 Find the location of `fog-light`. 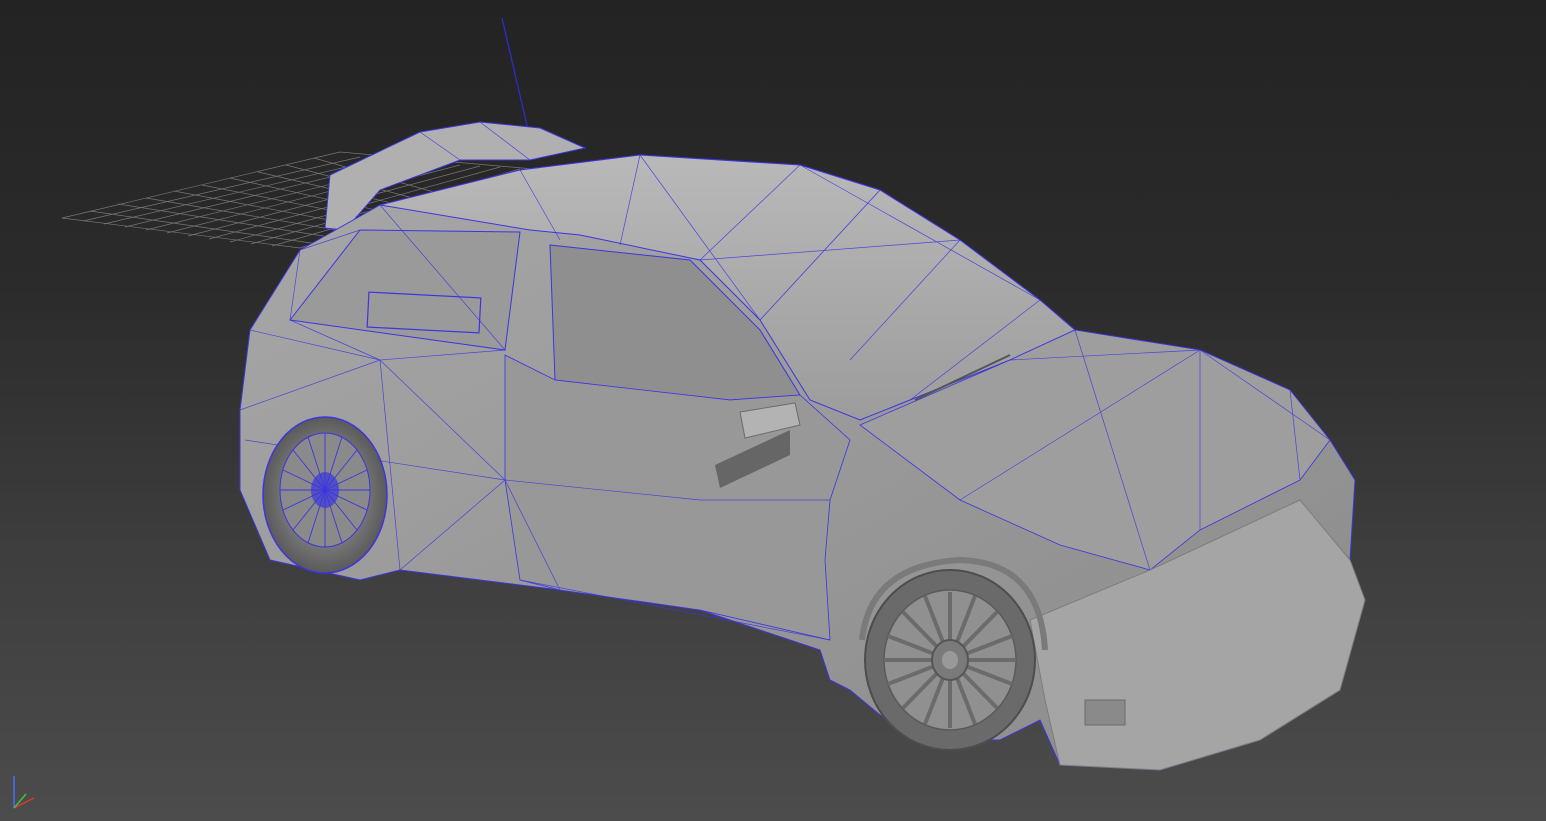

fog-light is located at coordinates (1105, 712).